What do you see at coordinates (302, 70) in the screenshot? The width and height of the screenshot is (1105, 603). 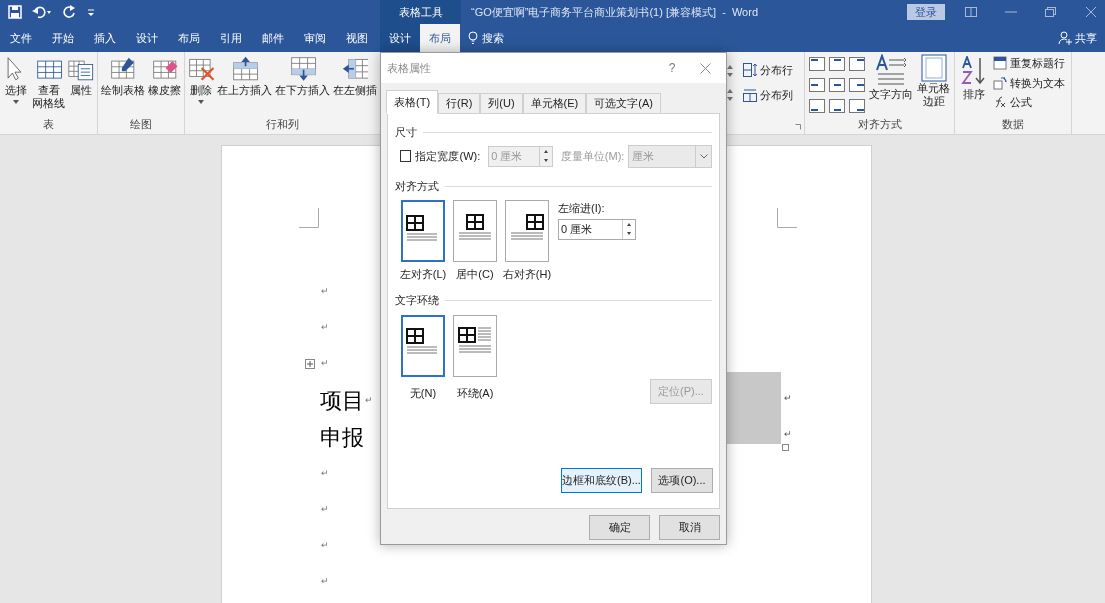 I see `insert-below-icon` at bounding box center [302, 70].